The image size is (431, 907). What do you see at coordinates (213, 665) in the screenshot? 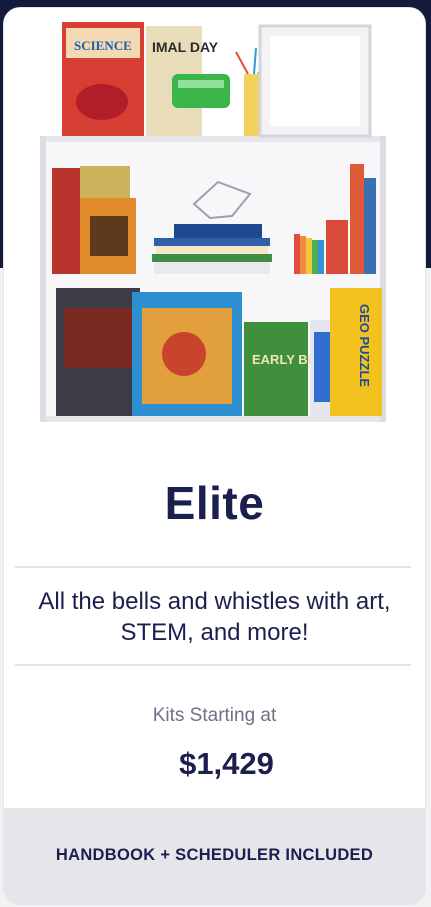
I see `divider-bottom` at bounding box center [213, 665].